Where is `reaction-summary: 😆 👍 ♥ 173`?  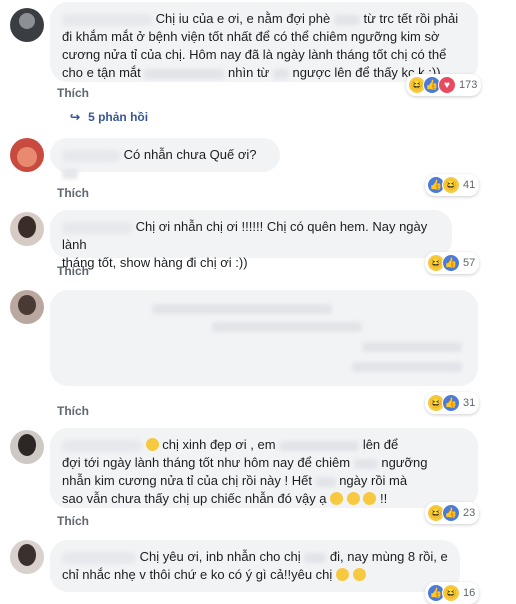
reaction-summary: 😆 👍 ♥ 173 is located at coordinates (444, 85).